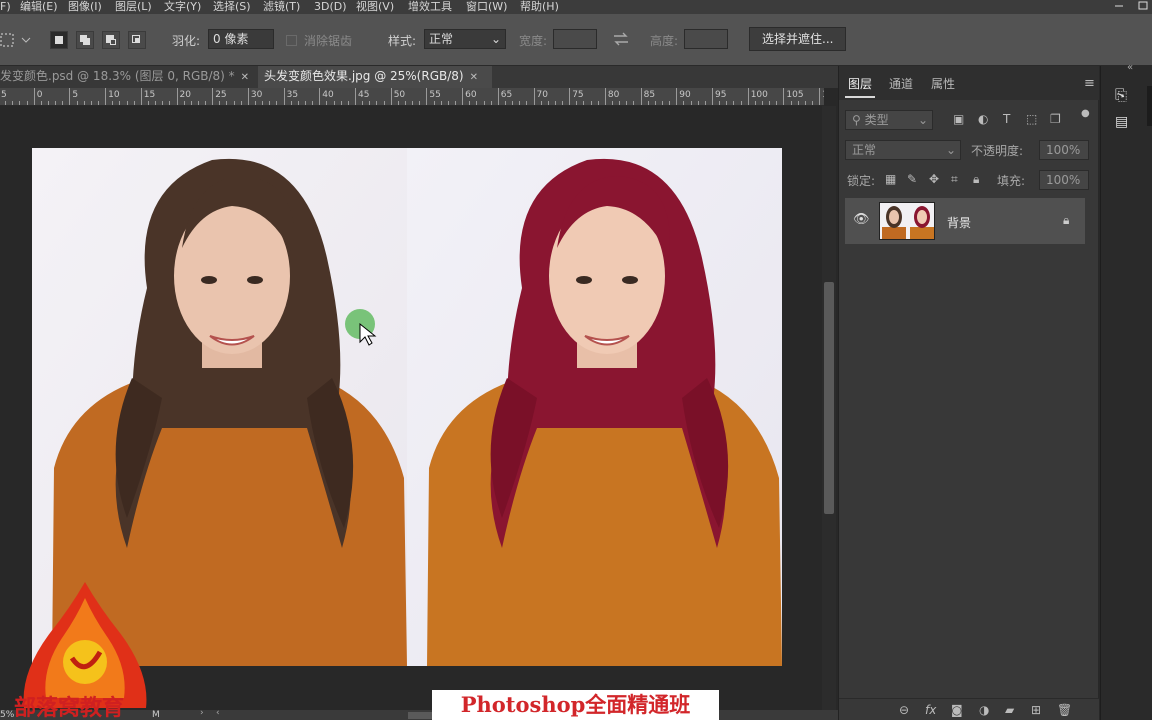 The width and height of the screenshot is (1152, 720). What do you see at coordinates (1055, 119) in the screenshot?
I see `smart-object-filter-icon: ❐` at bounding box center [1055, 119].